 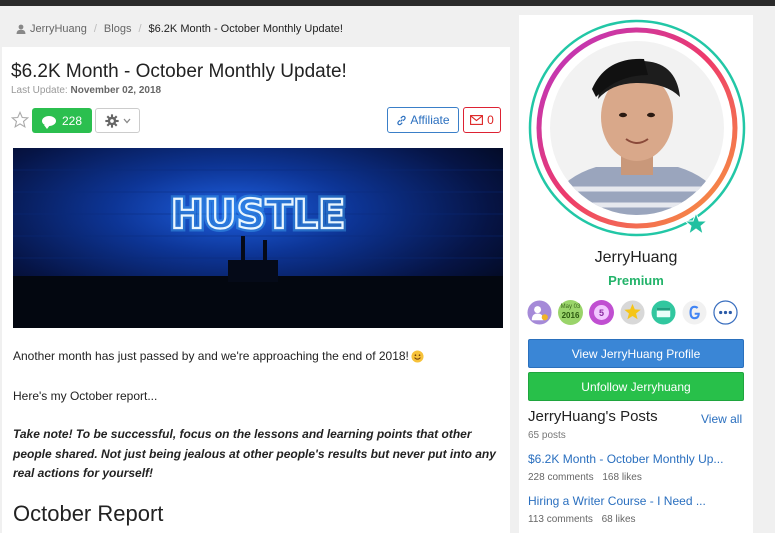 I want to click on star-badge-icon, so click(x=632, y=312).